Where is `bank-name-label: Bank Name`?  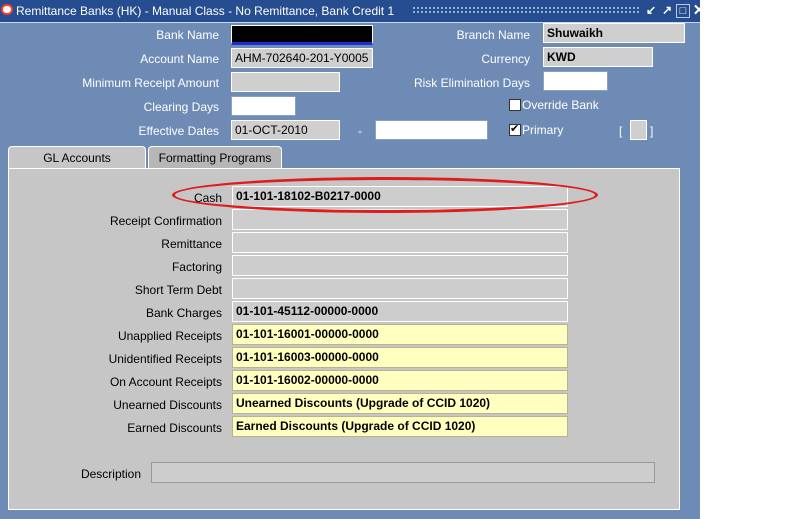
bank-name-label: Bank Name is located at coordinates (187, 35).